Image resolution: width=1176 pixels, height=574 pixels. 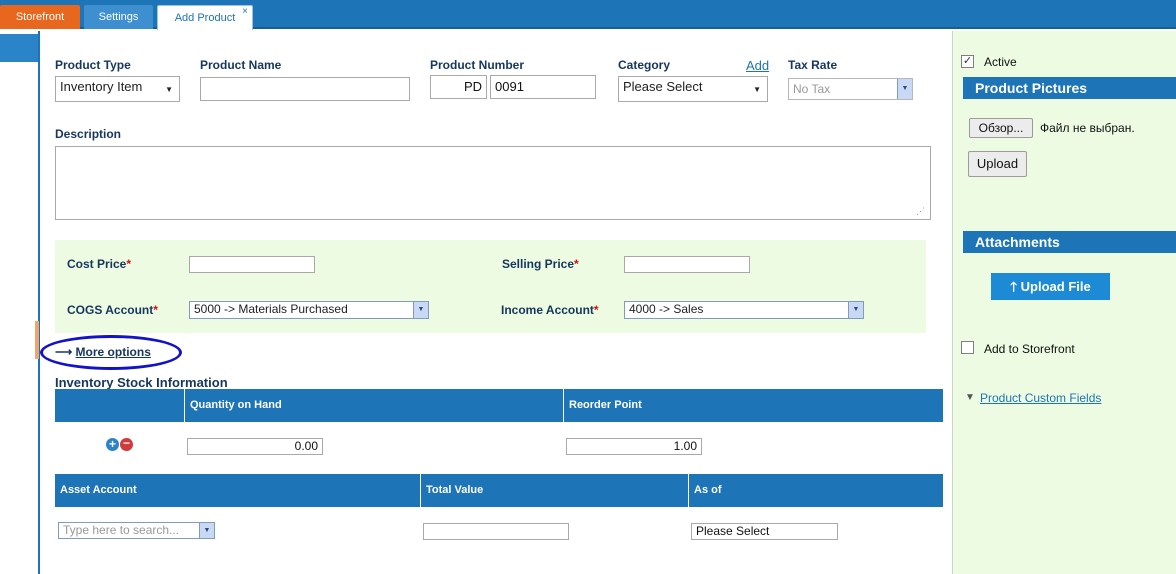 I want to click on active-label: Active, so click(x=1000, y=62).